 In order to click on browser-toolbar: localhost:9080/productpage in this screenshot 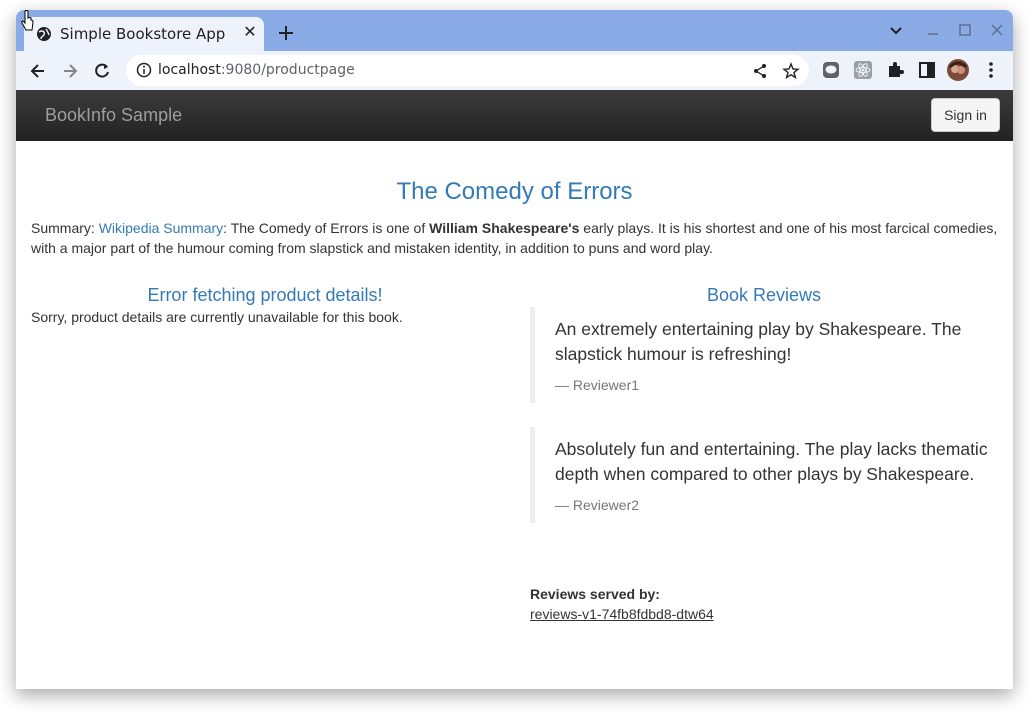, I will do `click(514, 70)`.